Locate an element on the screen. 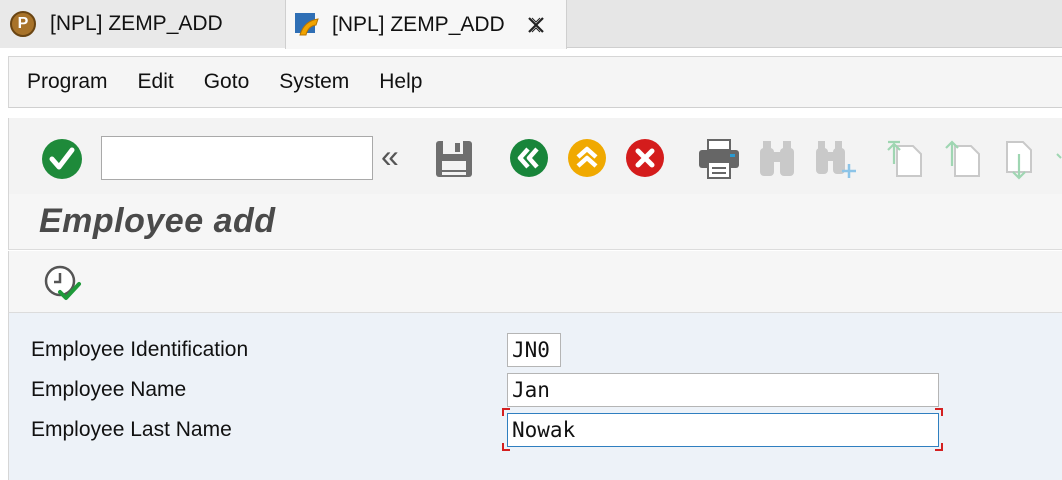 This screenshot has height=480, width=1062. tab-strip: P [NPL] ZEMP_ADD [NPL] ZEMP_ADD is located at coordinates (531, 24).